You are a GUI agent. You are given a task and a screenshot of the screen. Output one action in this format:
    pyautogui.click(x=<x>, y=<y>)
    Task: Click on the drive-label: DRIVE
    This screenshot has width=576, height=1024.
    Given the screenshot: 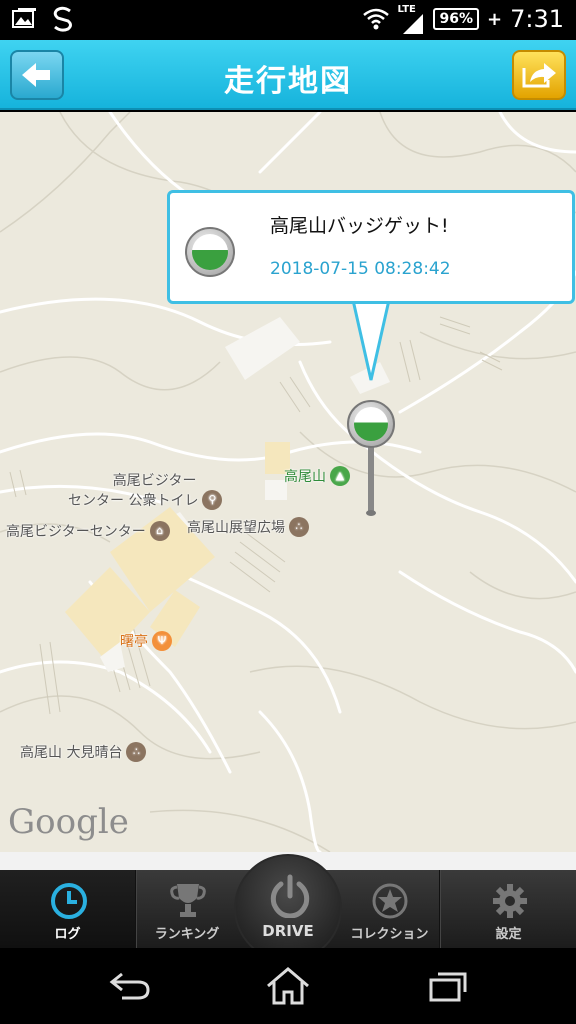 What is the action you would take?
    pyautogui.click(x=288, y=931)
    